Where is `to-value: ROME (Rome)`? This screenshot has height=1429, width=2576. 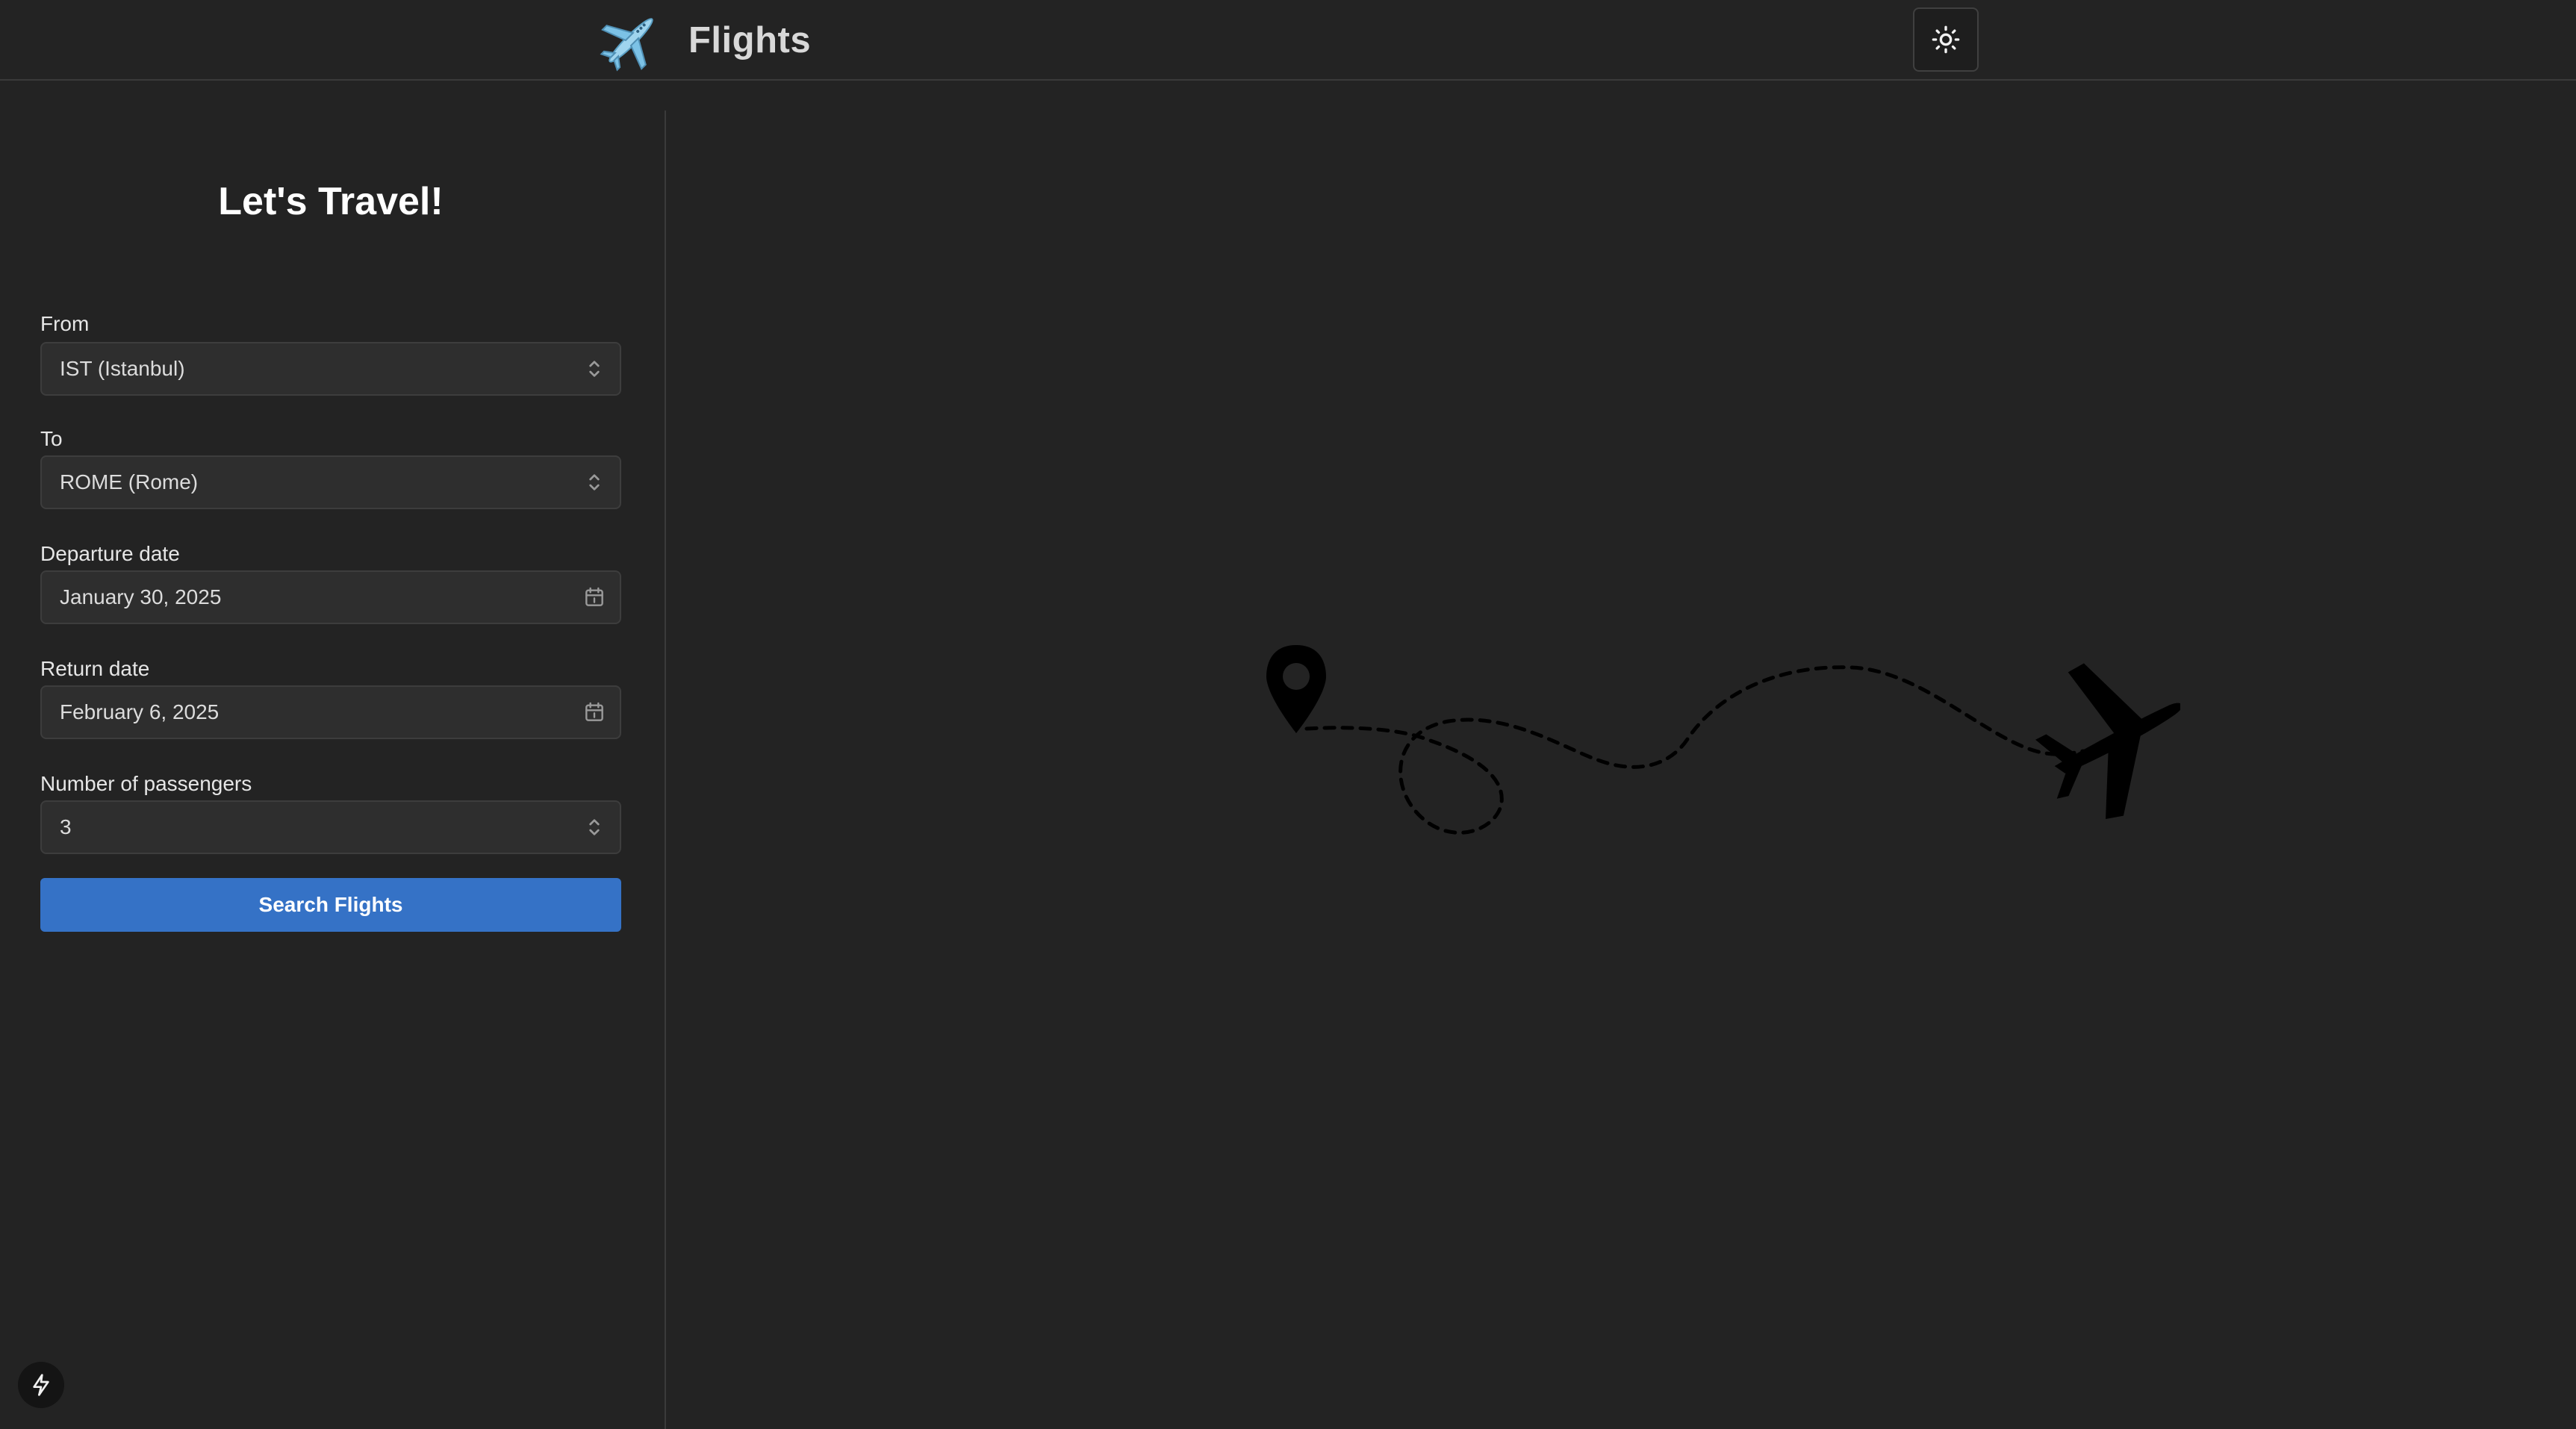 to-value: ROME (Rome) is located at coordinates (129, 482).